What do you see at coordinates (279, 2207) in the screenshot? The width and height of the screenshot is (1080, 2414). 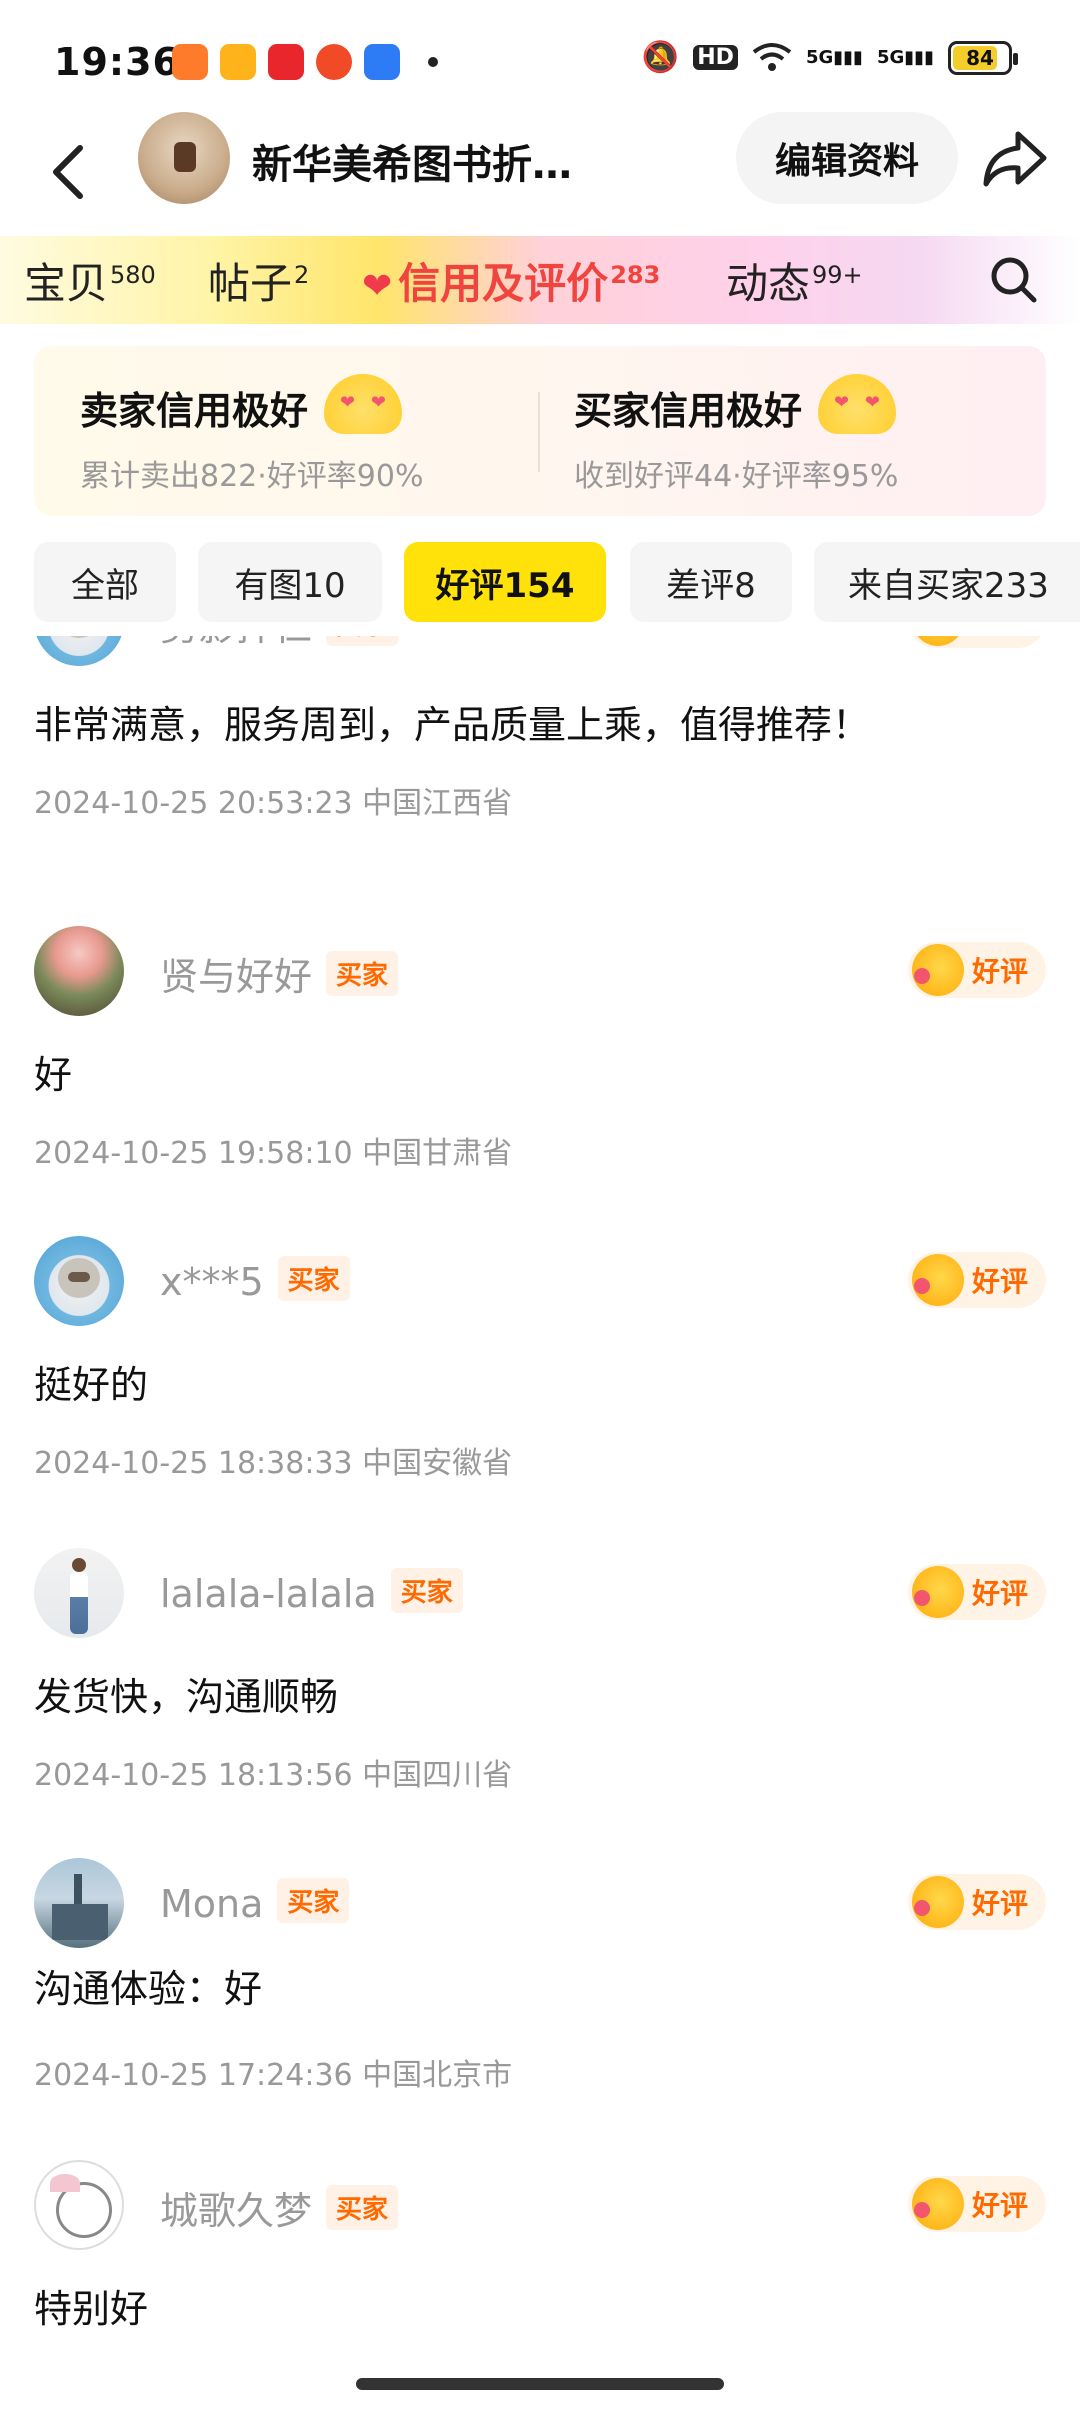 I see `reviewer-name: 城歌久梦 买家` at bounding box center [279, 2207].